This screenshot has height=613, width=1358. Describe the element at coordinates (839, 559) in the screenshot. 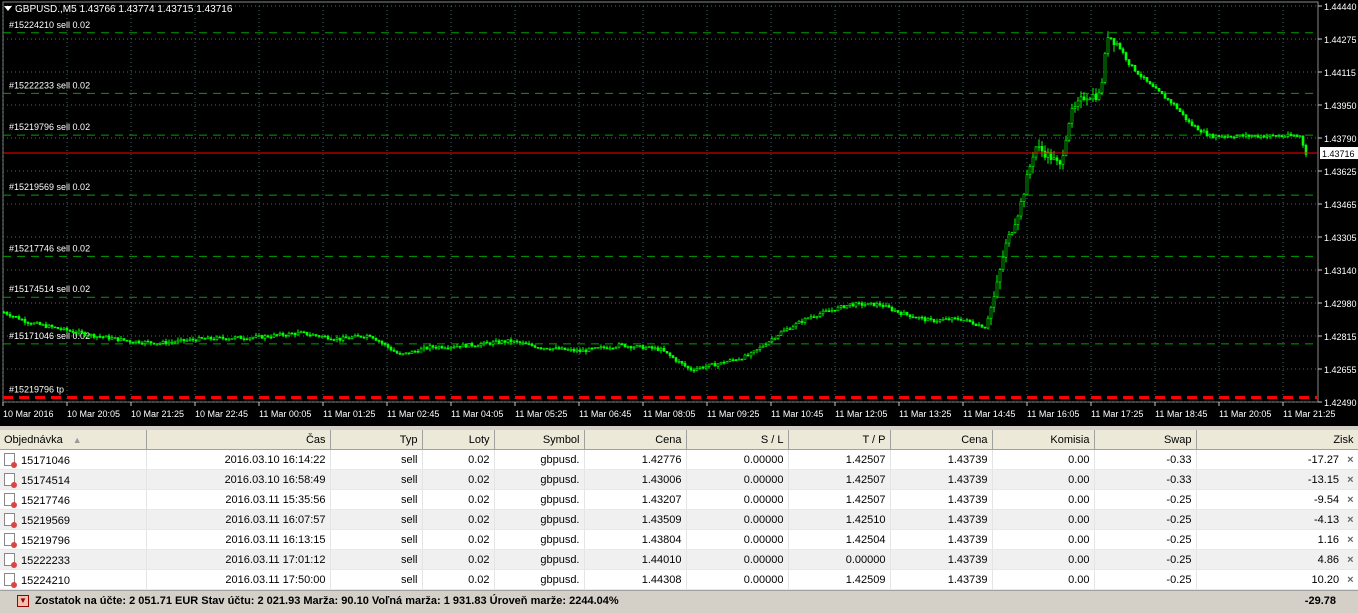

I see `cell-tp: 0.00000` at that location.